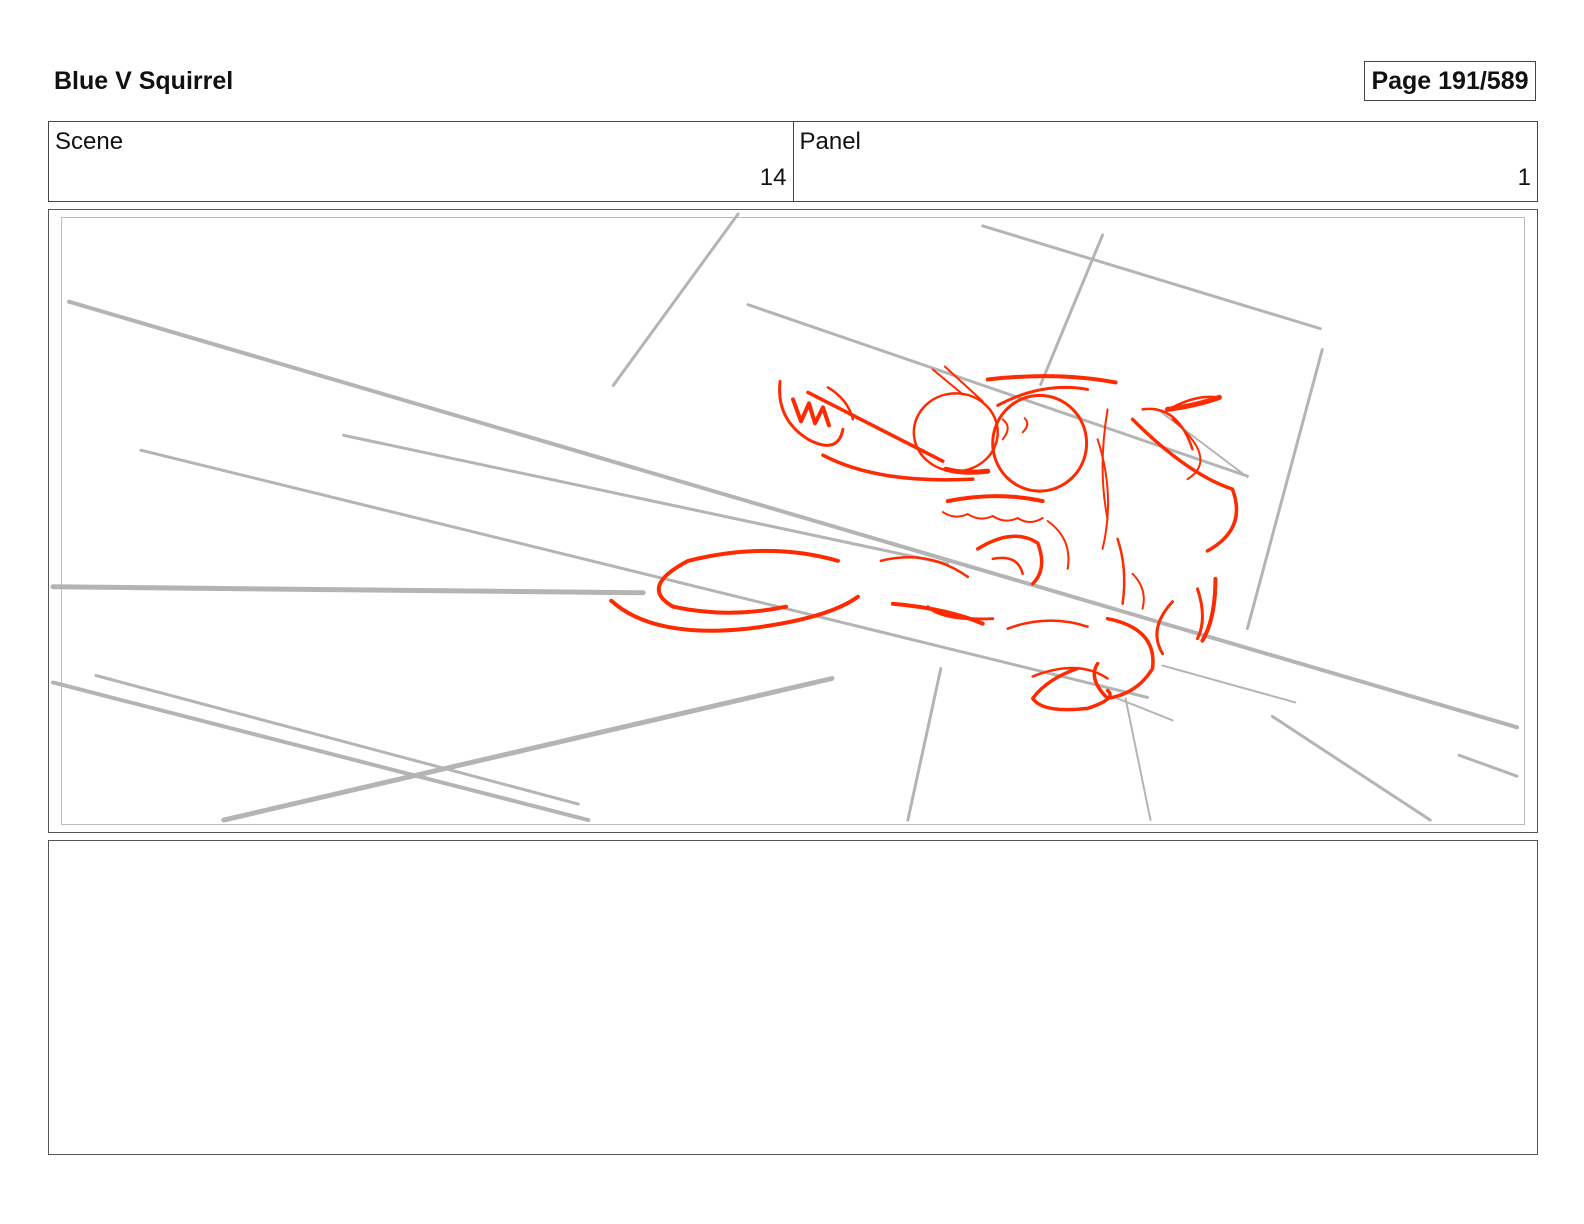 This screenshot has width=1584, height=1224. Describe the element at coordinates (1450, 81) in the screenshot. I see `page-number-badge: Page 191/589` at that location.